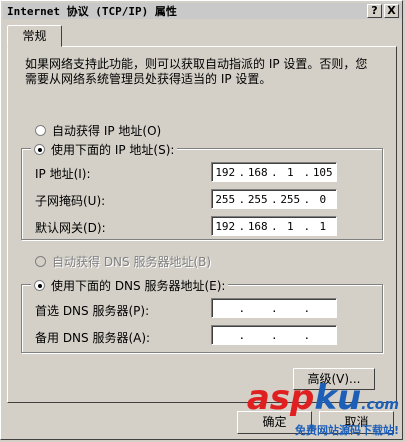 The width and height of the screenshot is (405, 442). I want to click on alternate-dns-label: 备用 DNS 服务器(A):, so click(93, 338).